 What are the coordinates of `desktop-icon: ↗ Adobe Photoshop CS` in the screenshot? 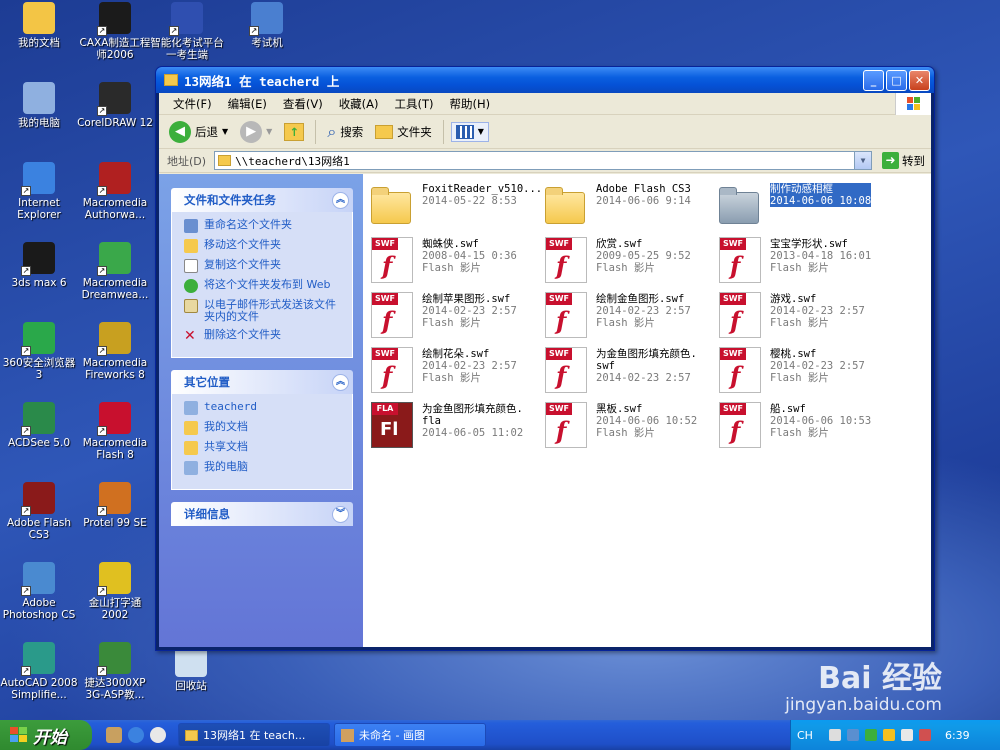 It's located at (39, 591).